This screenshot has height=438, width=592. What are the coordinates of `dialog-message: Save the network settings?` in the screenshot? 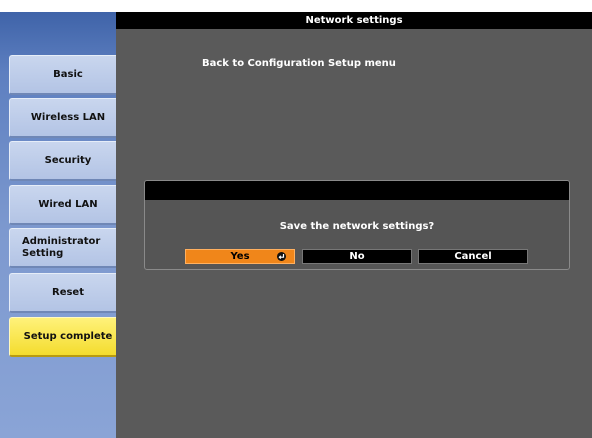 It's located at (357, 226).